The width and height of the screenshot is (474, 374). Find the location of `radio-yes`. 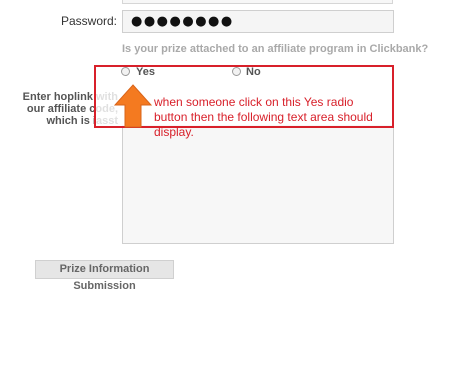

radio-yes is located at coordinates (125, 71).